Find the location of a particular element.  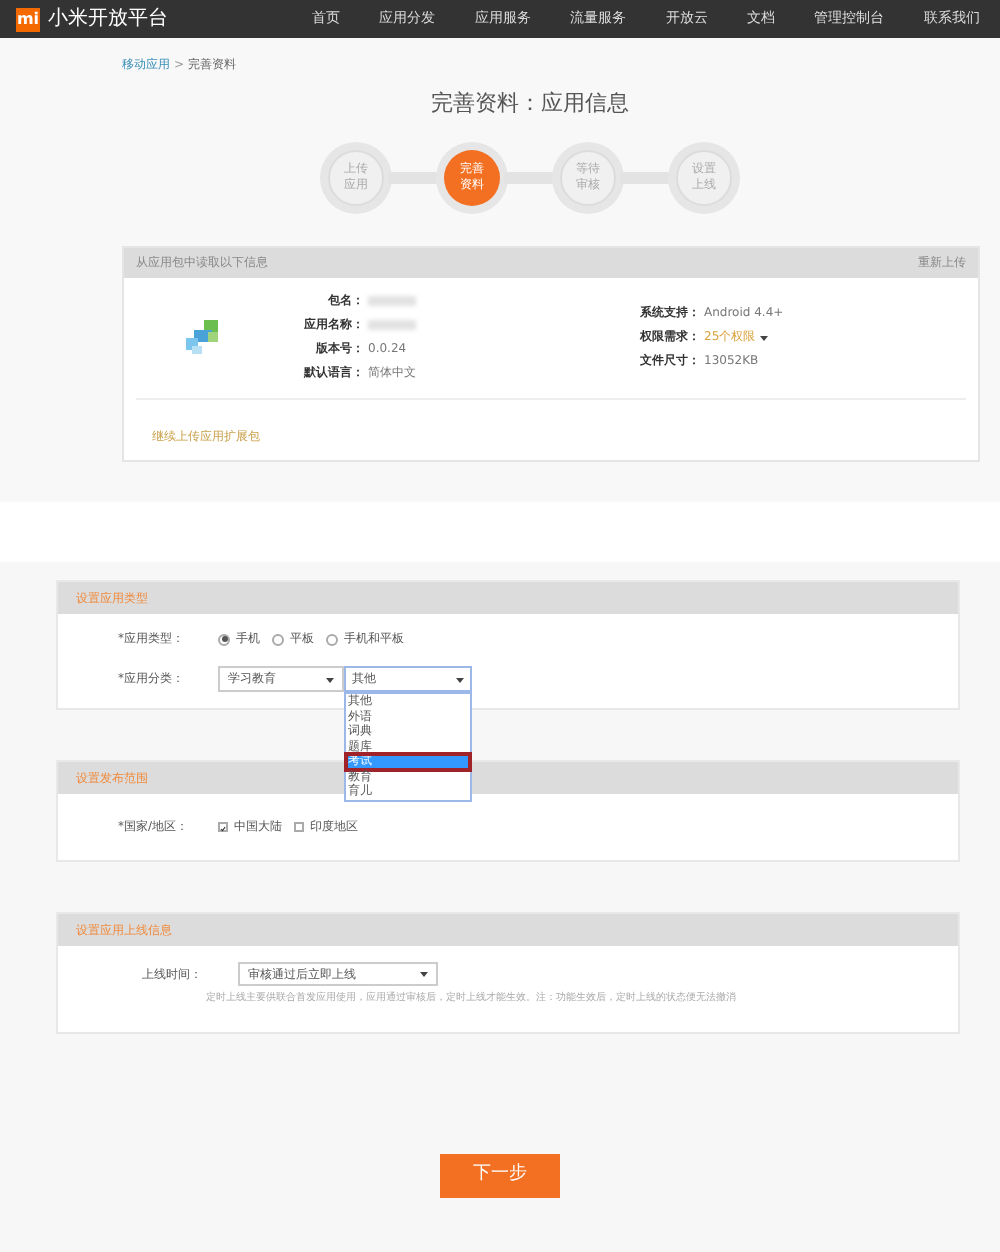

logo-icon: mi is located at coordinates (28, 19).